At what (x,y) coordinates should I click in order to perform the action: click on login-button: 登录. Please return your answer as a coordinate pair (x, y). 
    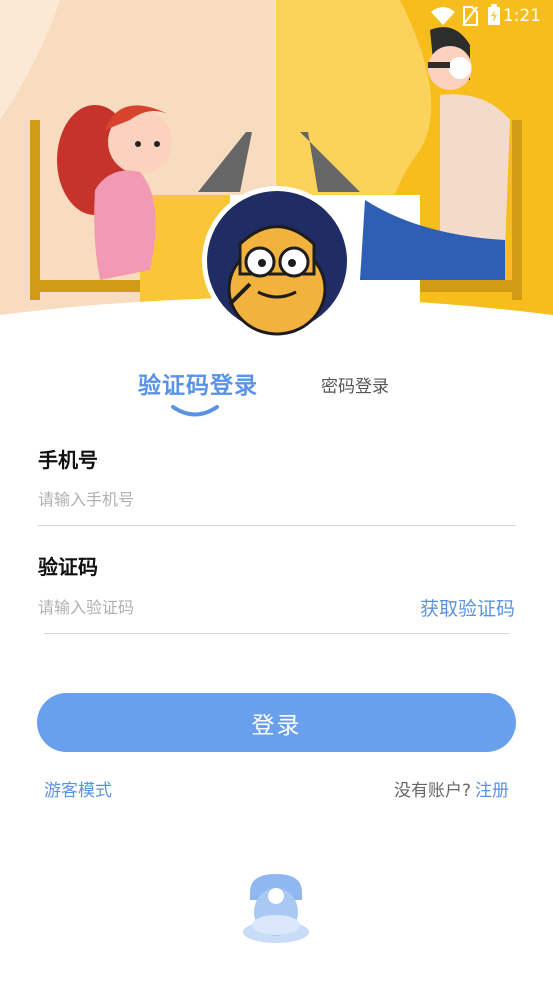
    Looking at the image, I should click on (276, 722).